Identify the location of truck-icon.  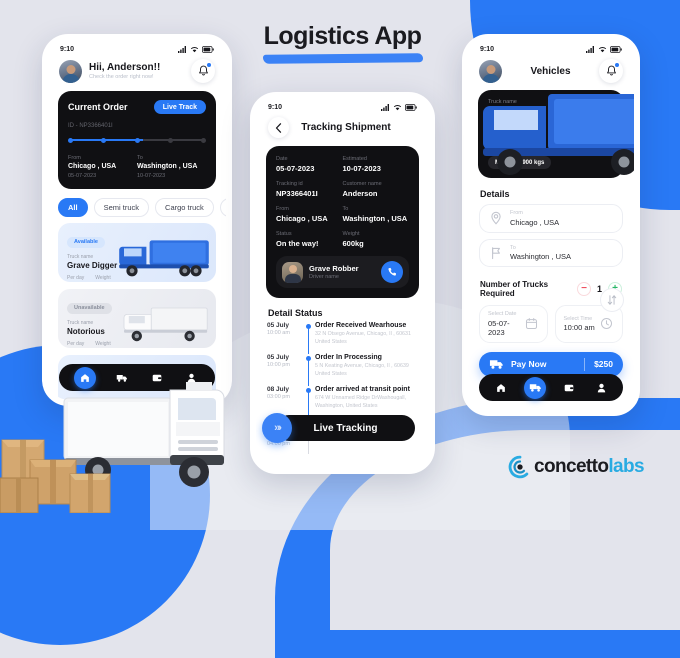
(535, 388).